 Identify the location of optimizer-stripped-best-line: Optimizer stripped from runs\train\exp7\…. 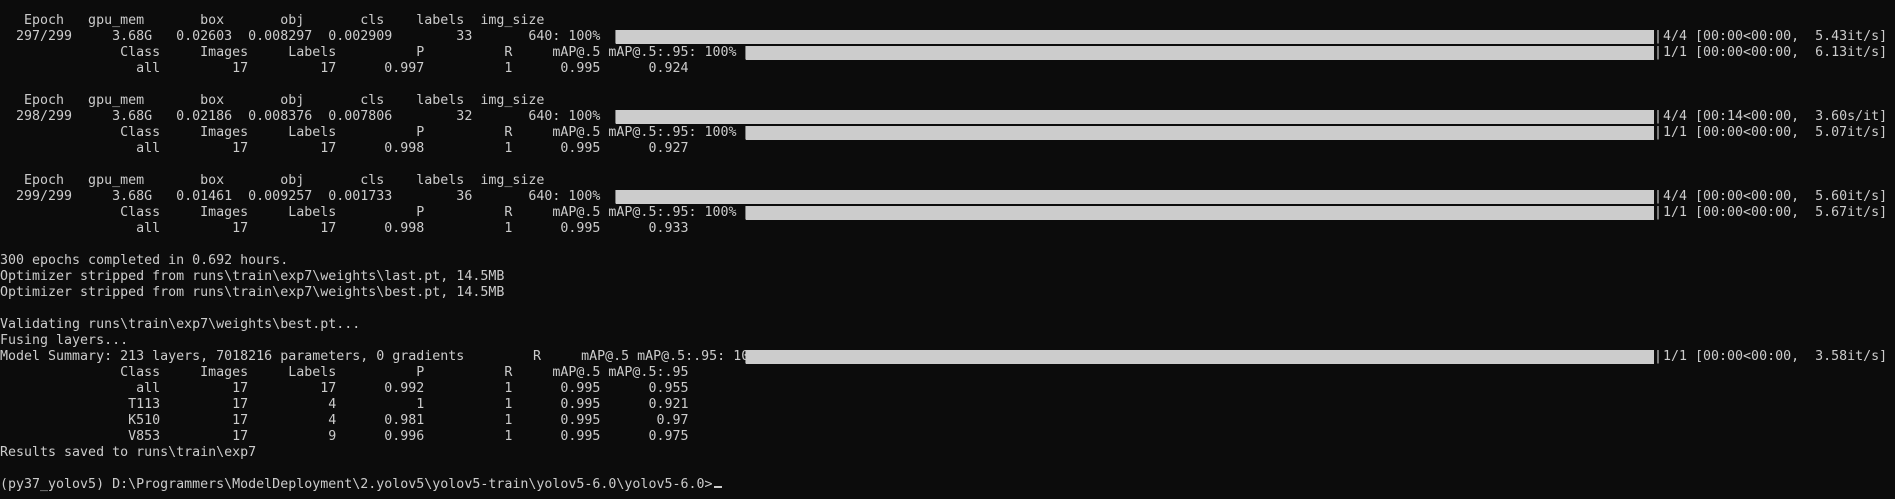
(252, 292).